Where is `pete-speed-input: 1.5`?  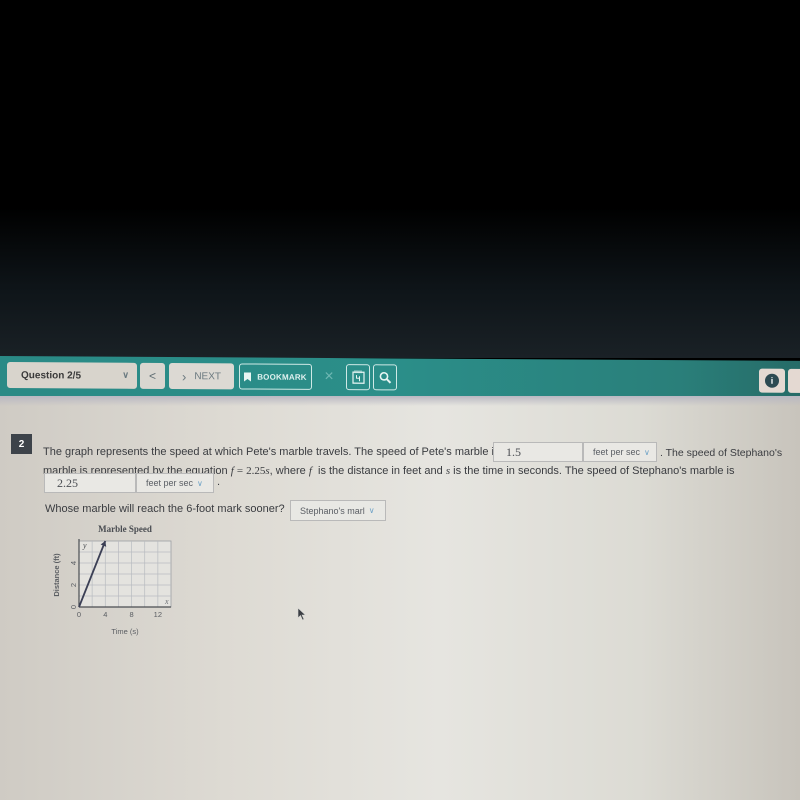 pete-speed-input: 1.5 is located at coordinates (538, 452).